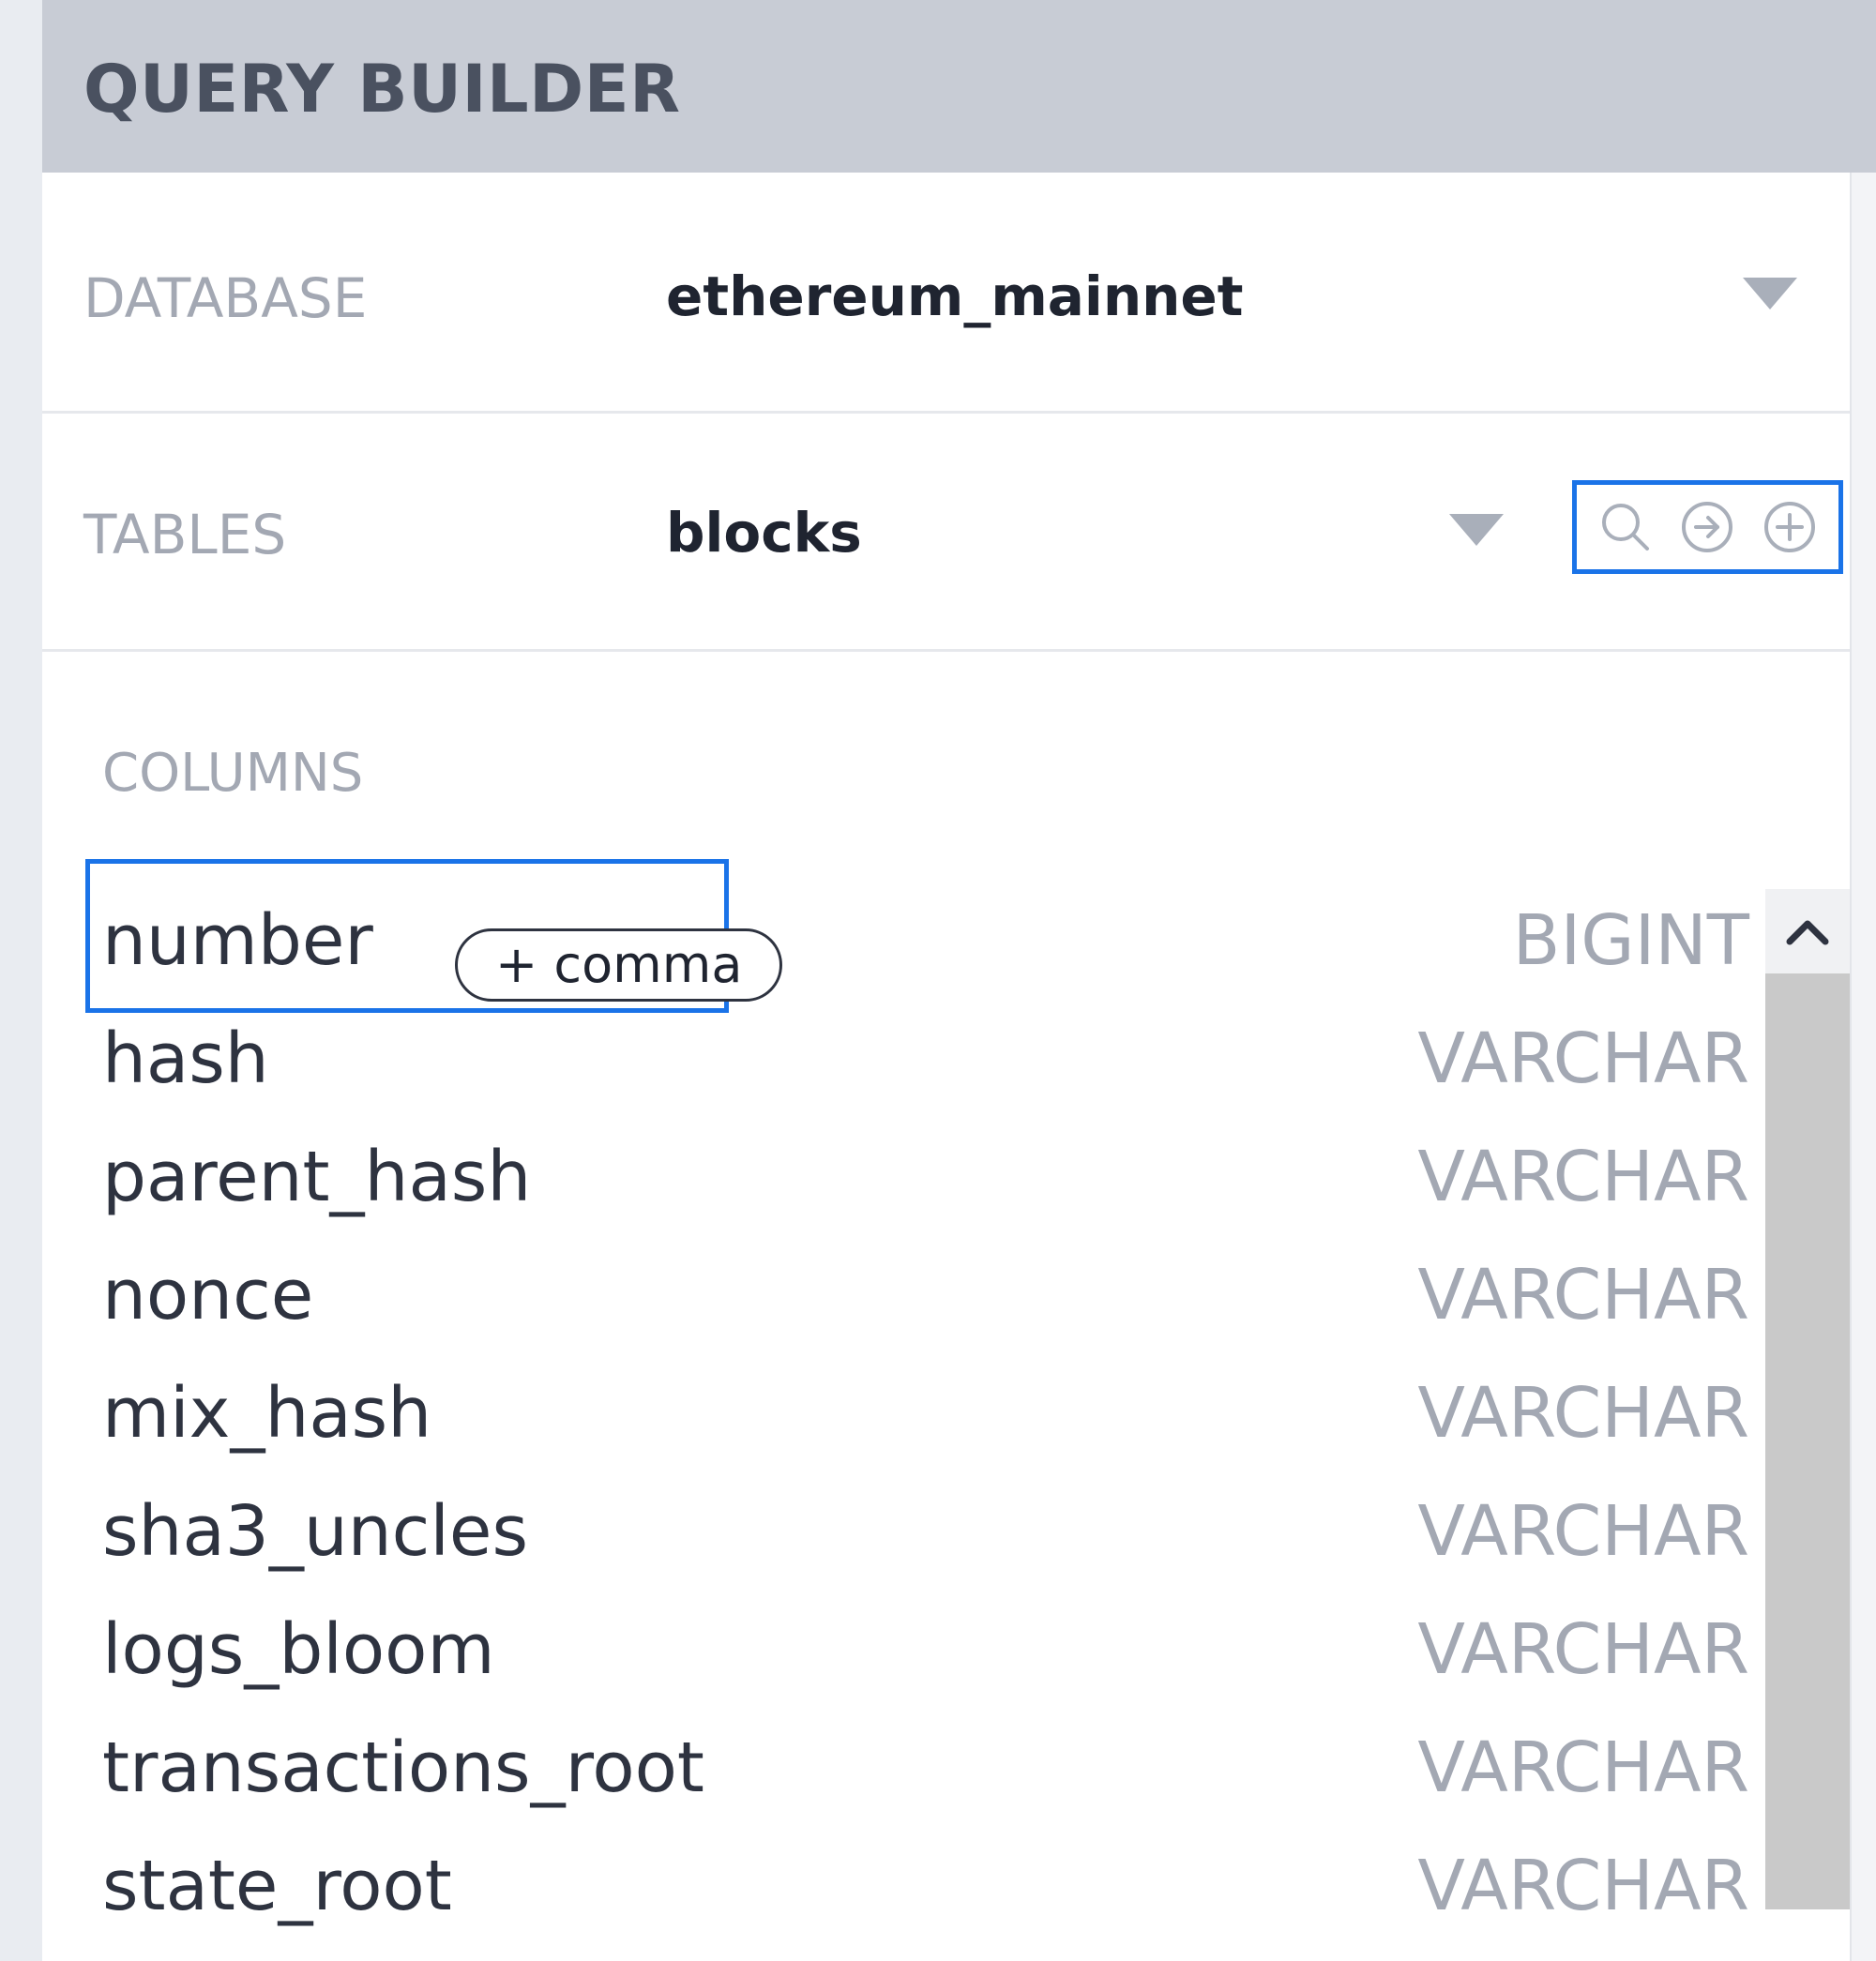  What do you see at coordinates (1863, 1067) in the screenshot?
I see `right-gutter` at bounding box center [1863, 1067].